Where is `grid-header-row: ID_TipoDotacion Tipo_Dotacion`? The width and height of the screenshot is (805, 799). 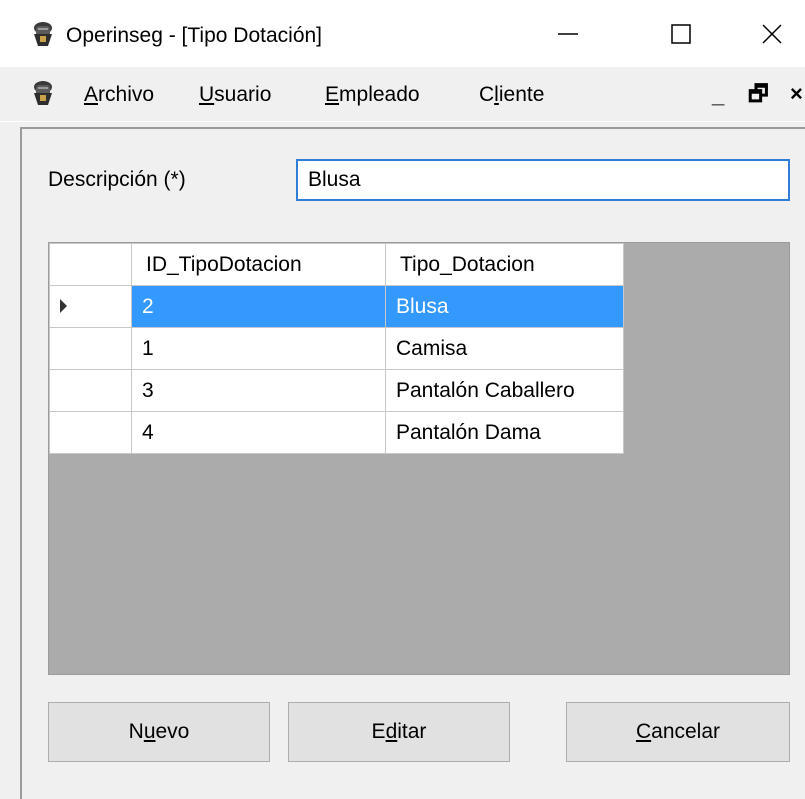
grid-header-row: ID_TipoDotacion Tipo_Dotacion is located at coordinates (336, 264).